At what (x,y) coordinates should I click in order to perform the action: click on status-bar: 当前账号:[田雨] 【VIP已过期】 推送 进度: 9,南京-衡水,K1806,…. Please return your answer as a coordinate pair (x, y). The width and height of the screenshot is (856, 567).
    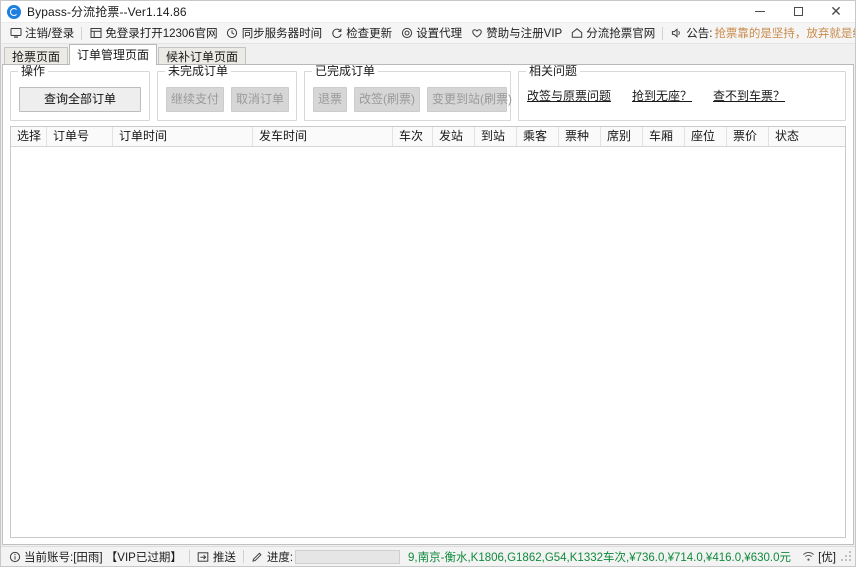
    Looking at the image, I should click on (428, 556).